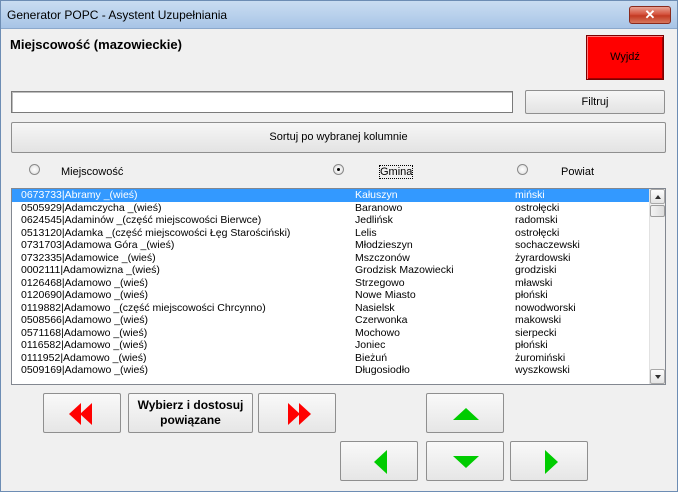 This screenshot has height=492, width=678. What do you see at coordinates (382, 370) in the screenshot?
I see `cell-gmina: Długosiodło` at bounding box center [382, 370].